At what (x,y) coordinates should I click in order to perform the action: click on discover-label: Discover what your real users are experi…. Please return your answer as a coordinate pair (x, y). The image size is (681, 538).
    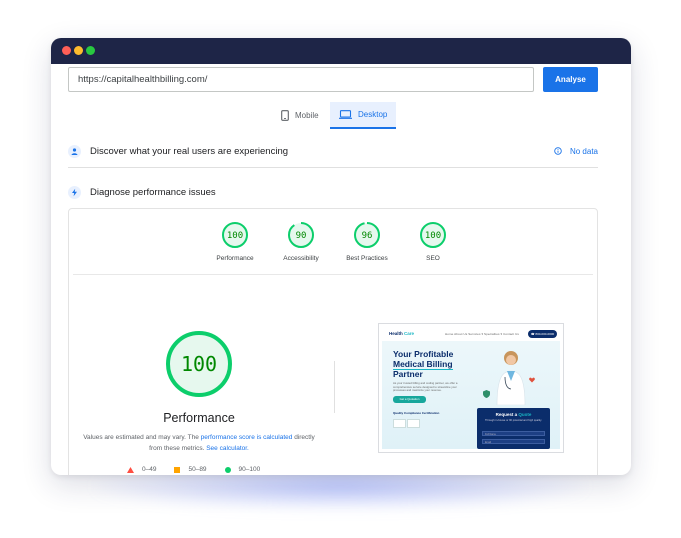
    Looking at the image, I should click on (189, 151).